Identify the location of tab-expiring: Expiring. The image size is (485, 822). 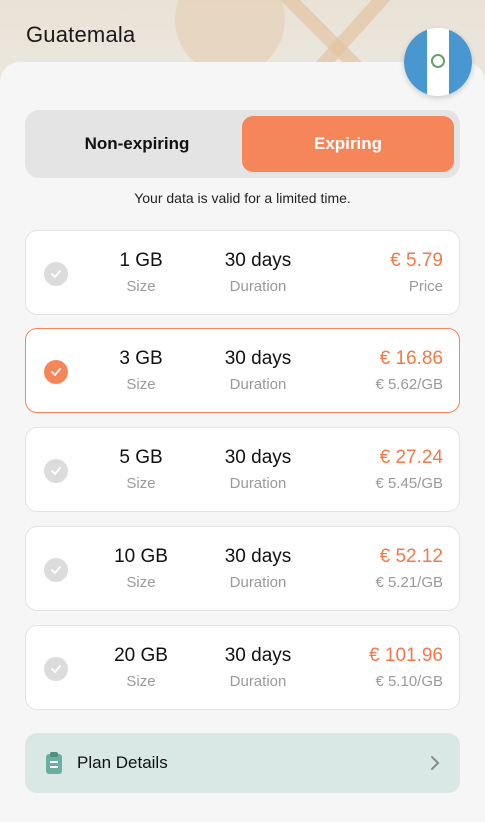
(348, 144).